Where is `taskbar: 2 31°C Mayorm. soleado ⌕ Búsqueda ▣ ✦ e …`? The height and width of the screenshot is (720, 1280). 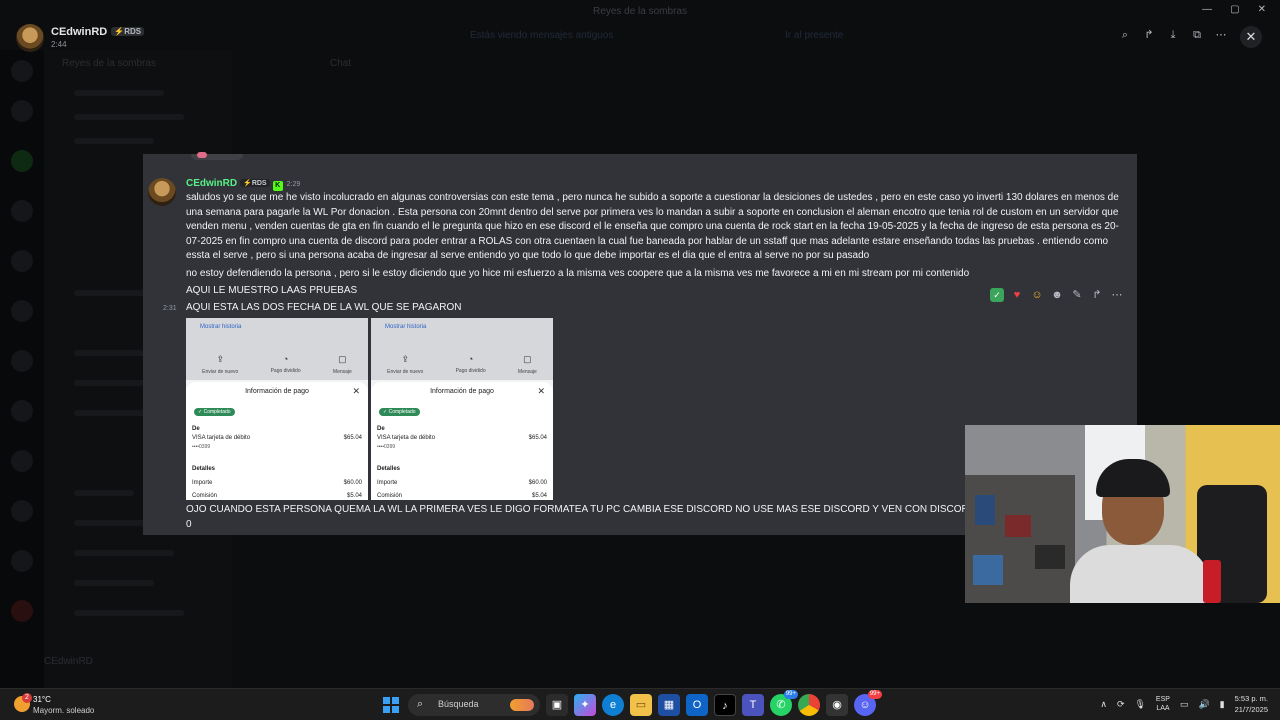
taskbar: 2 31°C Mayorm. soleado ⌕ Búsqueda ▣ ✦ e … is located at coordinates (640, 704).